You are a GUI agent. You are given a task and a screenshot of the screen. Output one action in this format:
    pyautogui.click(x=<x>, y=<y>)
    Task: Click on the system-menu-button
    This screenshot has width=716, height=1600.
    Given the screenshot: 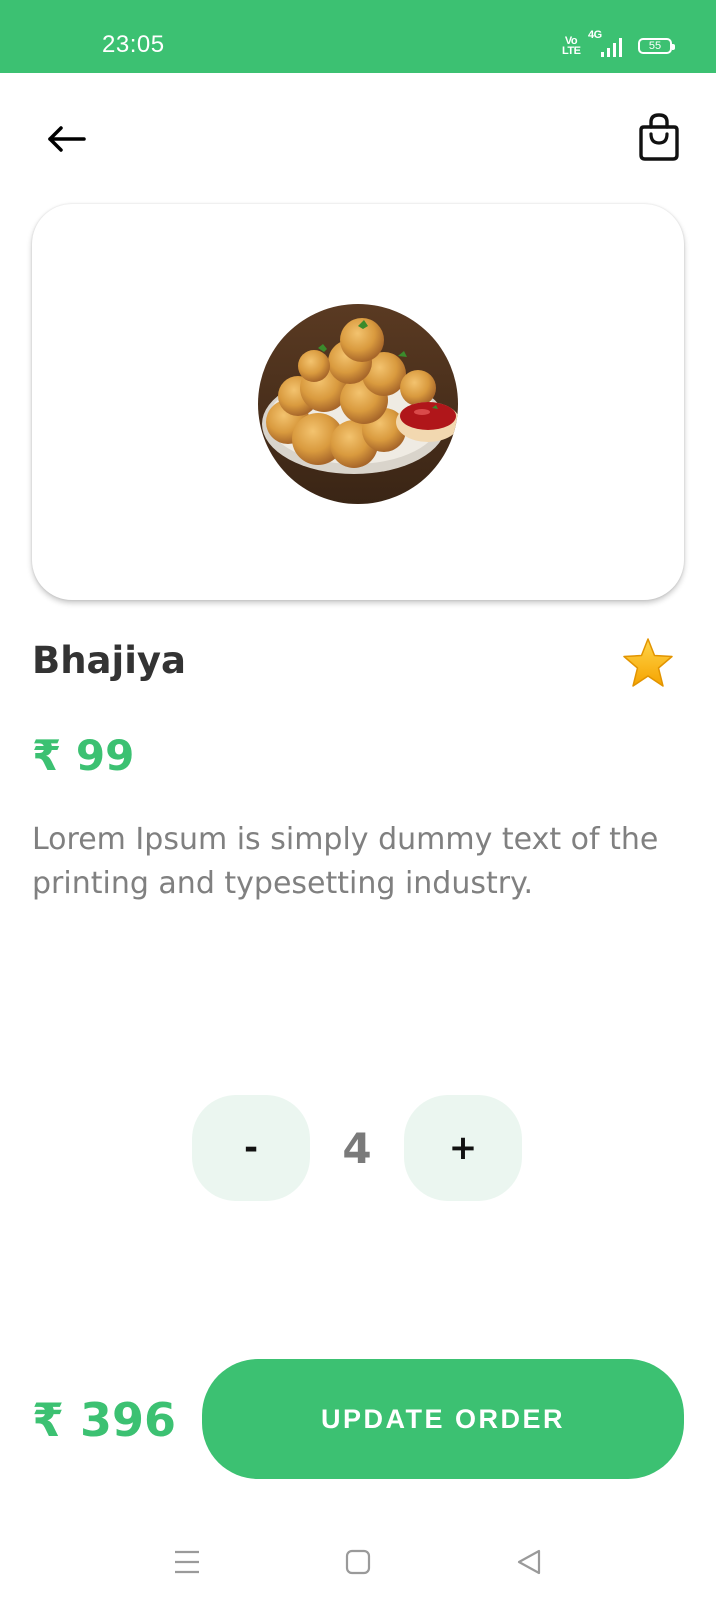 What is the action you would take?
    pyautogui.click(x=187, y=1562)
    